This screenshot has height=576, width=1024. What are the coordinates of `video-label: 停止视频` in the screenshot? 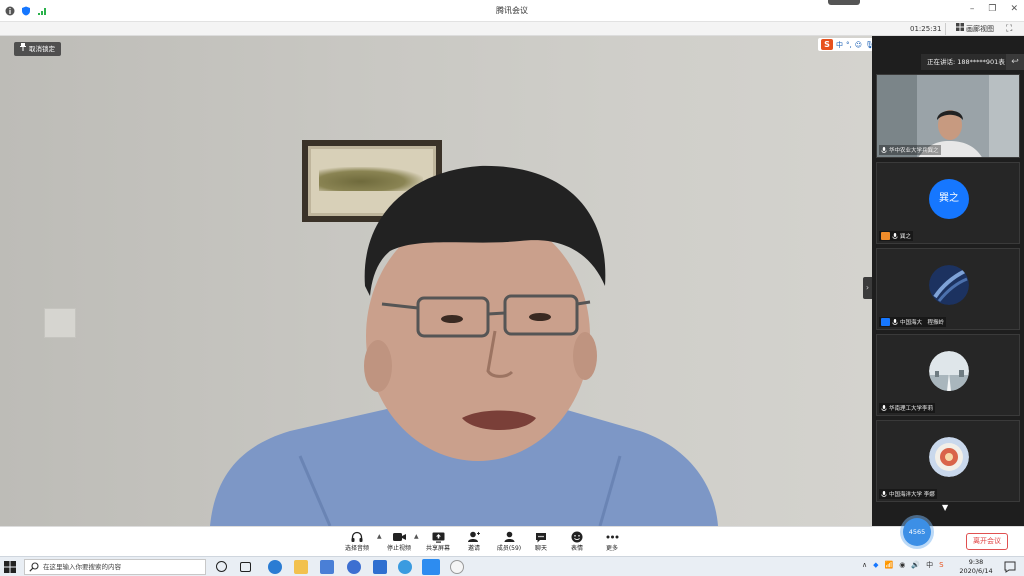 It's located at (398, 548).